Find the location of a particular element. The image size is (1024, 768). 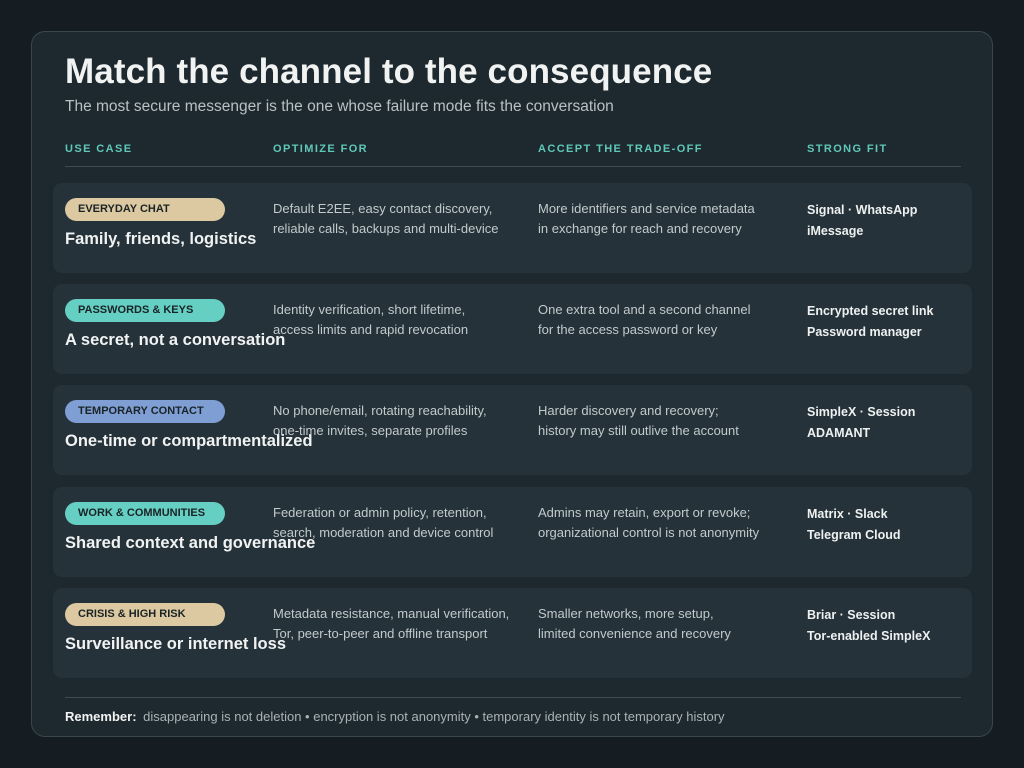

strong-fit-line: iMessage is located at coordinates (835, 230).